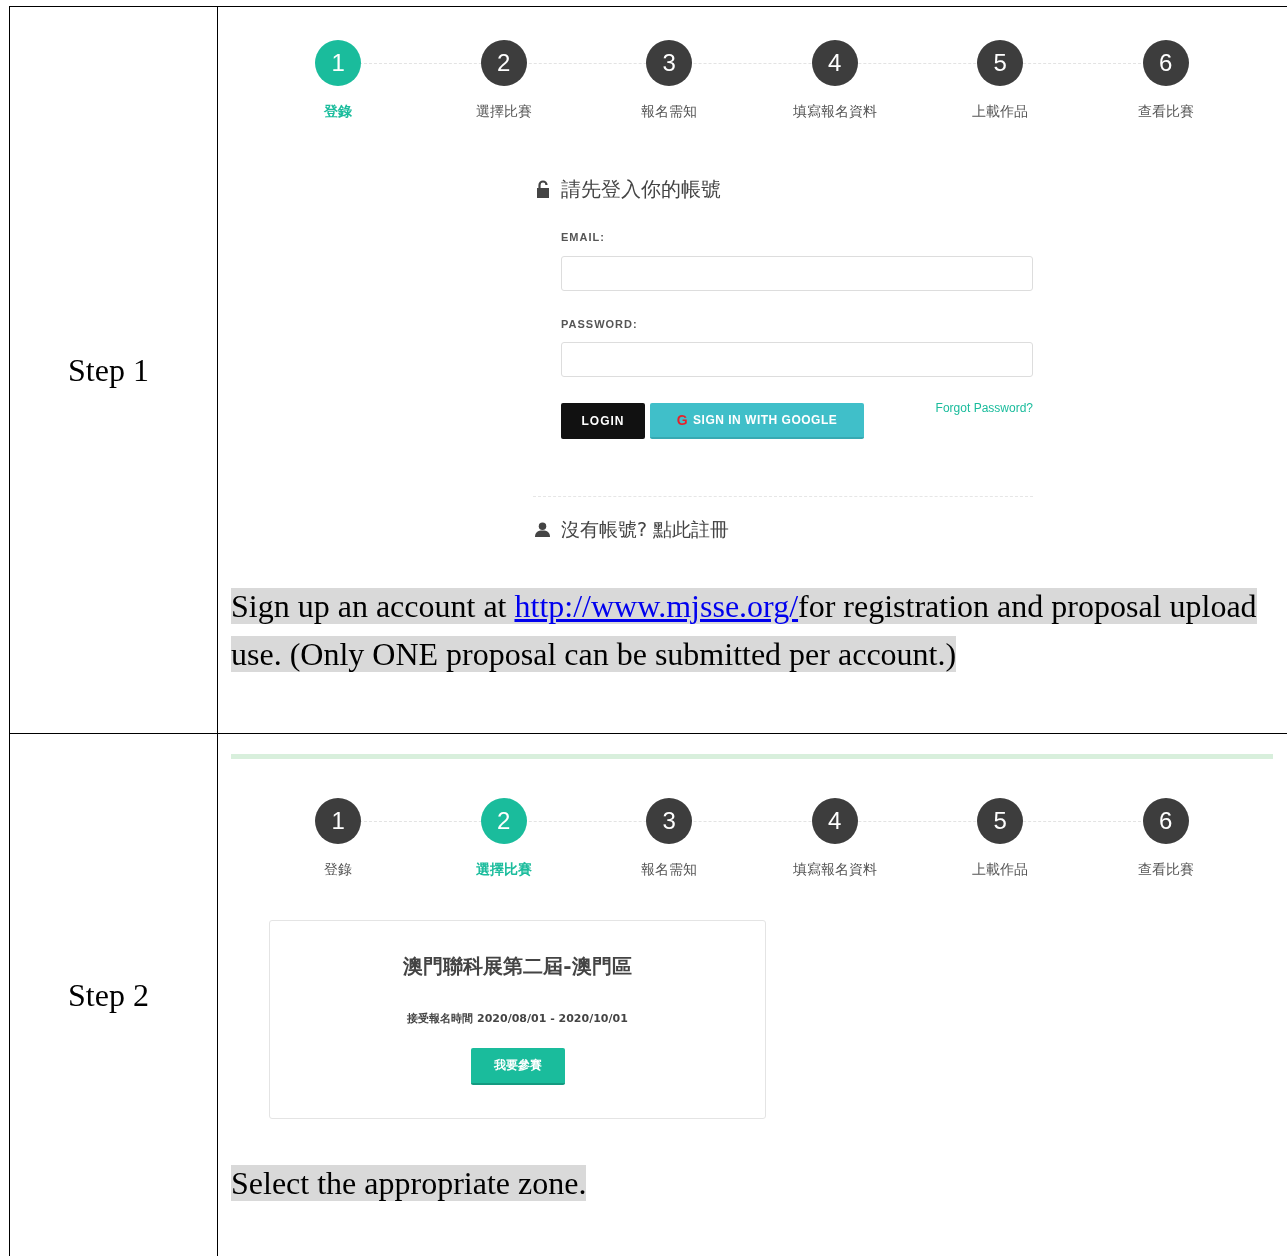  What do you see at coordinates (409, 1183) in the screenshot?
I see `caption-text: Select the appropriate zone.` at bounding box center [409, 1183].